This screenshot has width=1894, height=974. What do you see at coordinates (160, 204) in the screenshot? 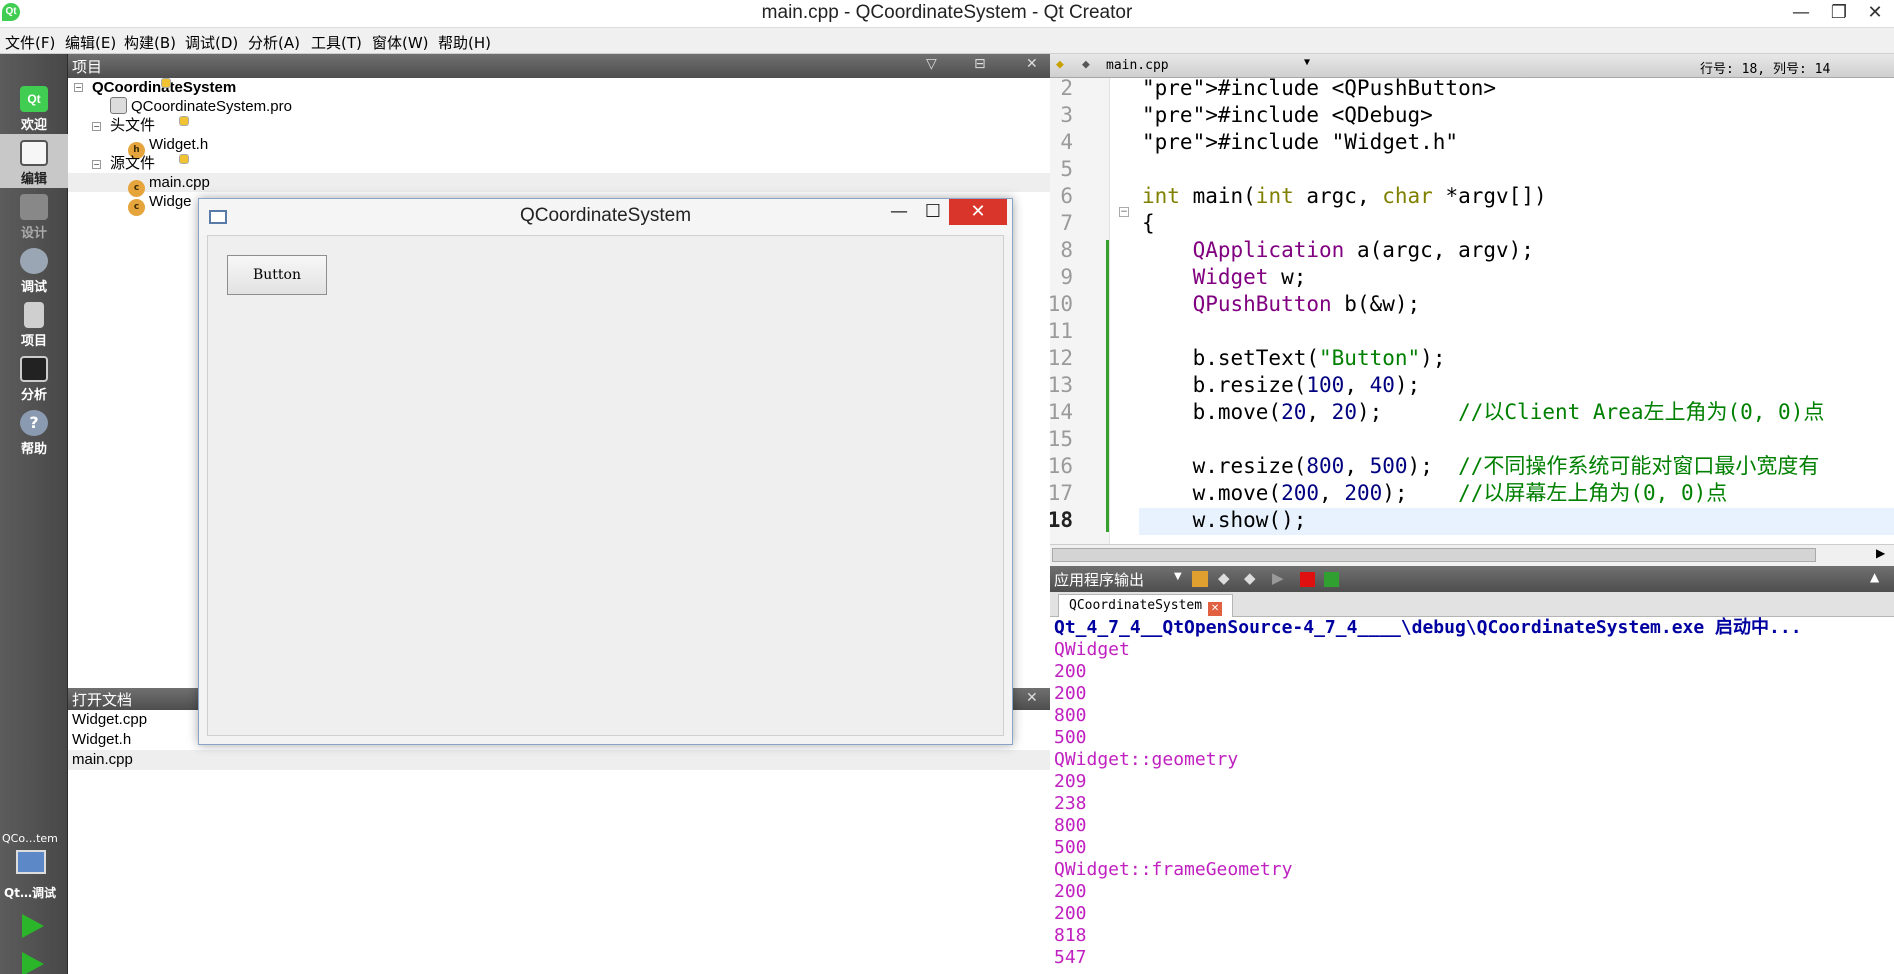
I see `tree-item-widget-cpp: c Widge` at bounding box center [160, 204].